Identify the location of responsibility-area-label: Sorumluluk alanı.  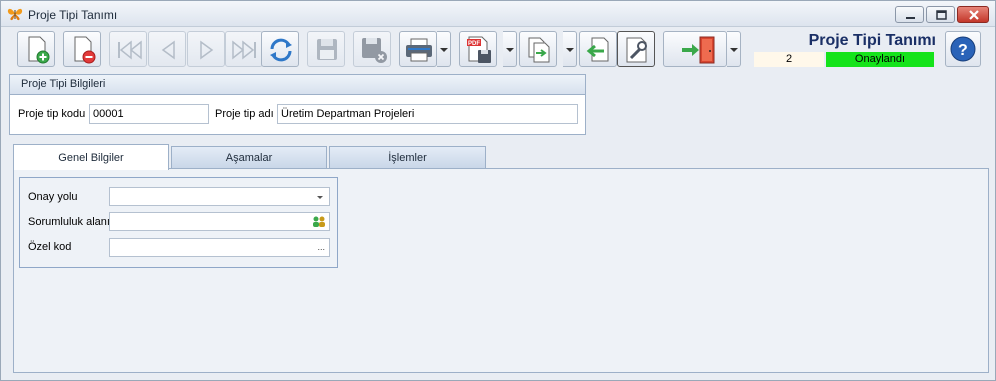
(69, 222).